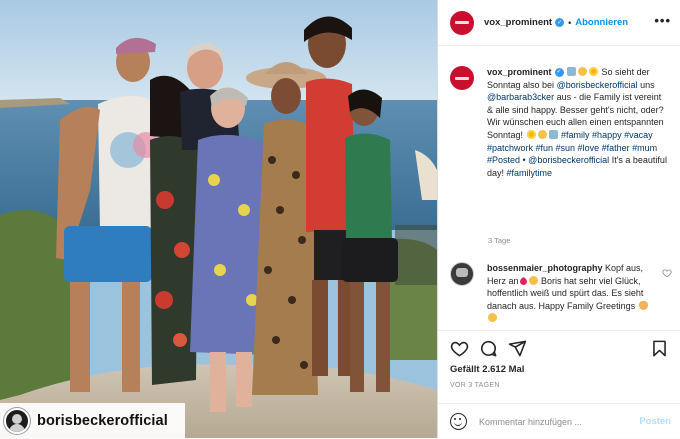 This screenshot has width=680, height=439. I want to click on comment-bubble-icon, so click(488, 348).